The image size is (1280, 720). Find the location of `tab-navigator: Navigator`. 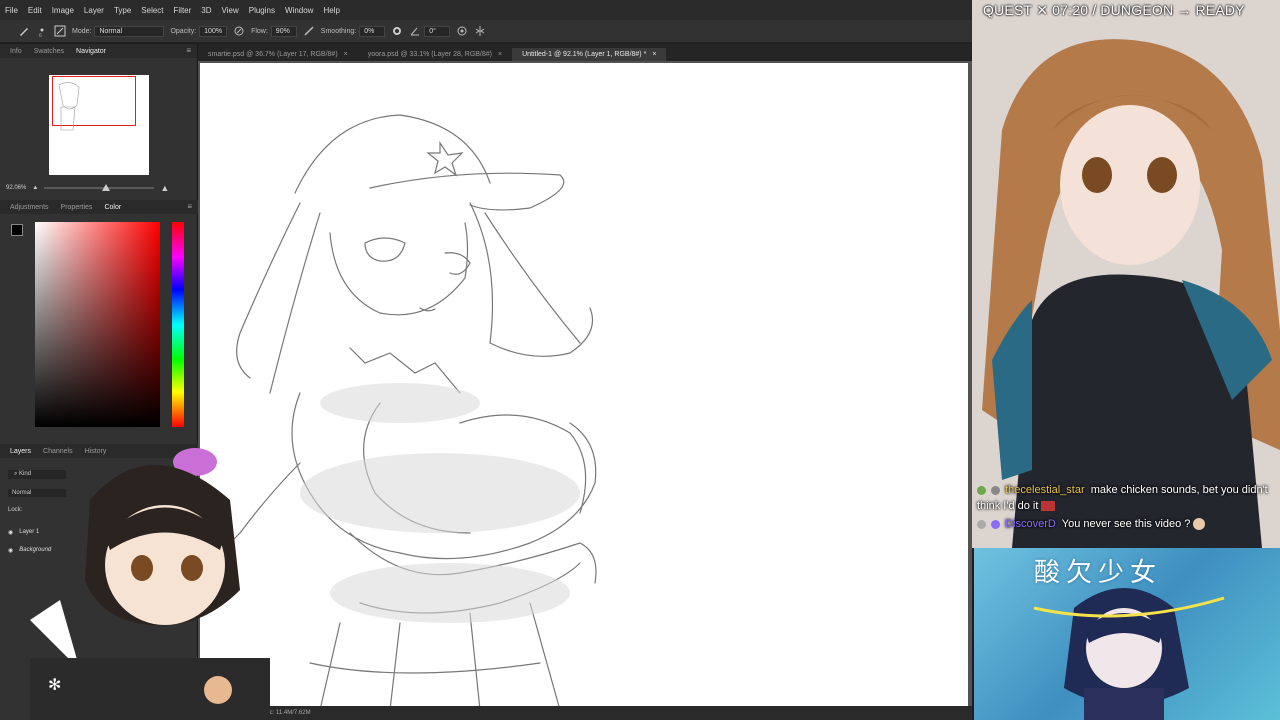

tab-navigator: Navigator is located at coordinates (91, 51).